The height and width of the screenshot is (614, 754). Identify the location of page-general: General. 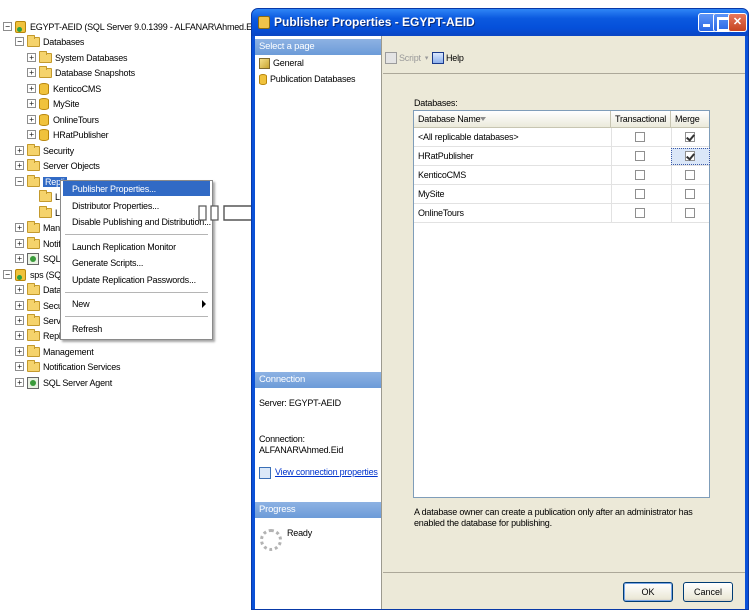
(281, 63).